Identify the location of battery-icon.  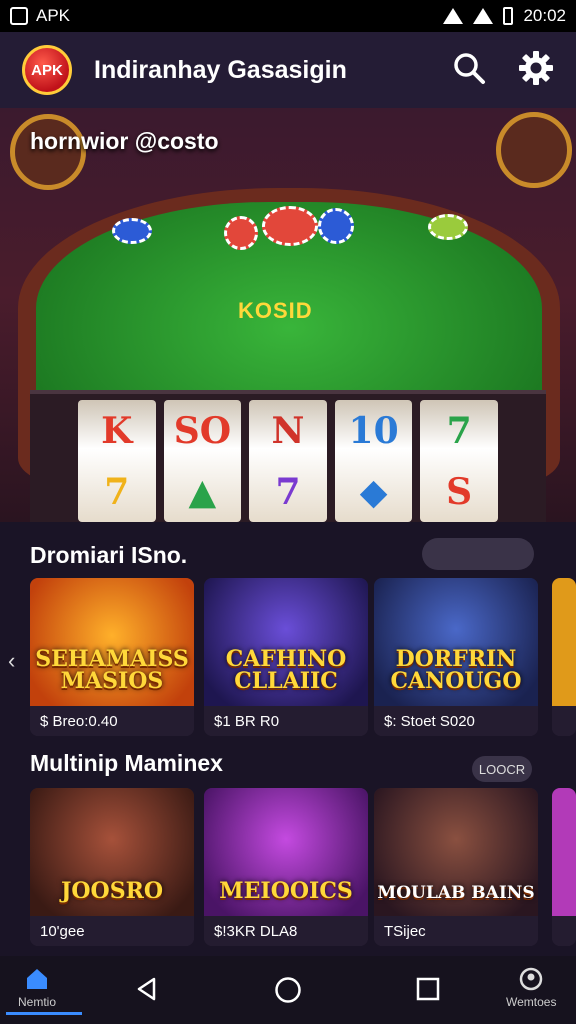
(508, 16).